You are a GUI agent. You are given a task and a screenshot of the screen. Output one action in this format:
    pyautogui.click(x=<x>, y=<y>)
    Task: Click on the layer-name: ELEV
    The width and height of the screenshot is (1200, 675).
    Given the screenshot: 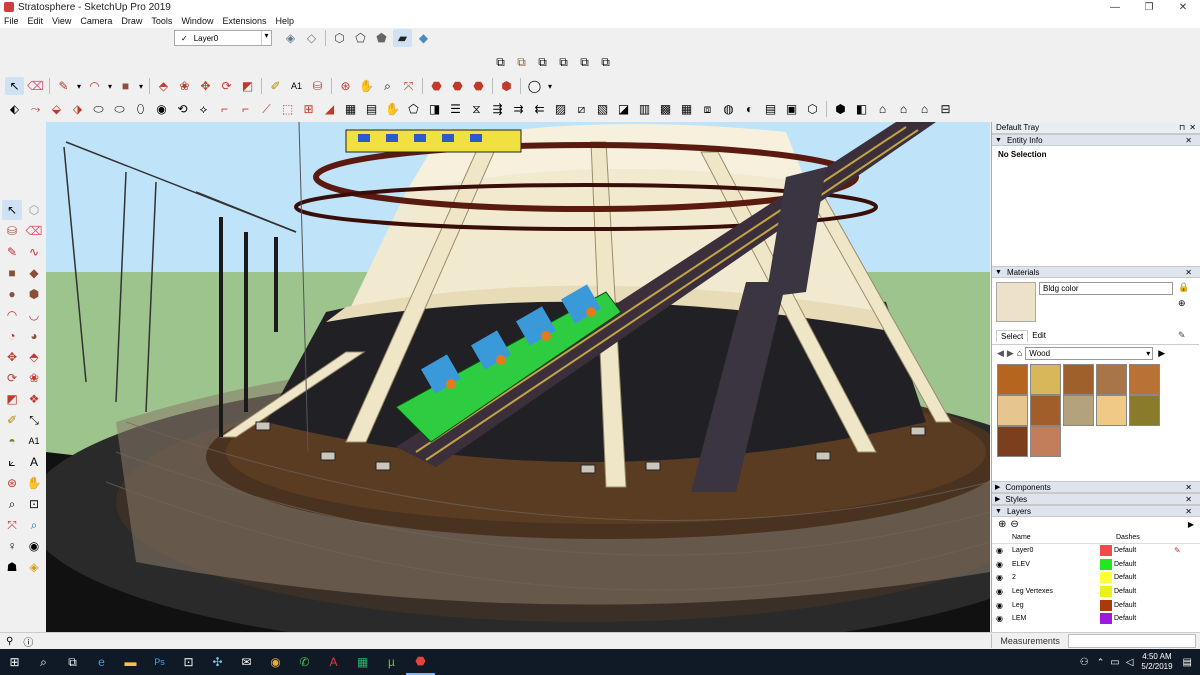 What is the action you would take?
    pyautogui.click(x=1056, y=564)
    